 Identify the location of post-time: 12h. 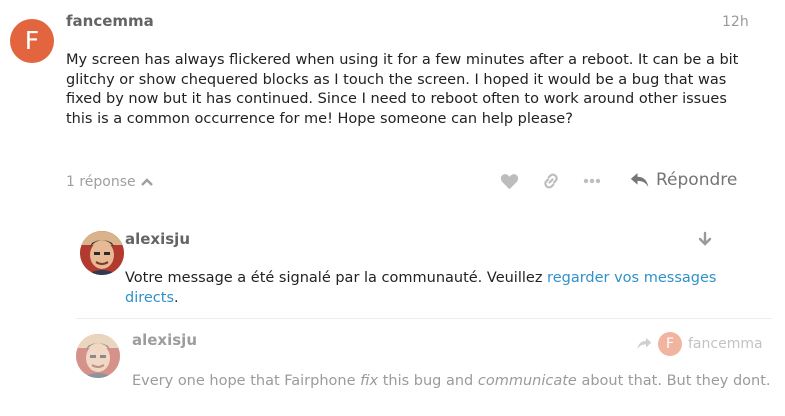
(735, 22).